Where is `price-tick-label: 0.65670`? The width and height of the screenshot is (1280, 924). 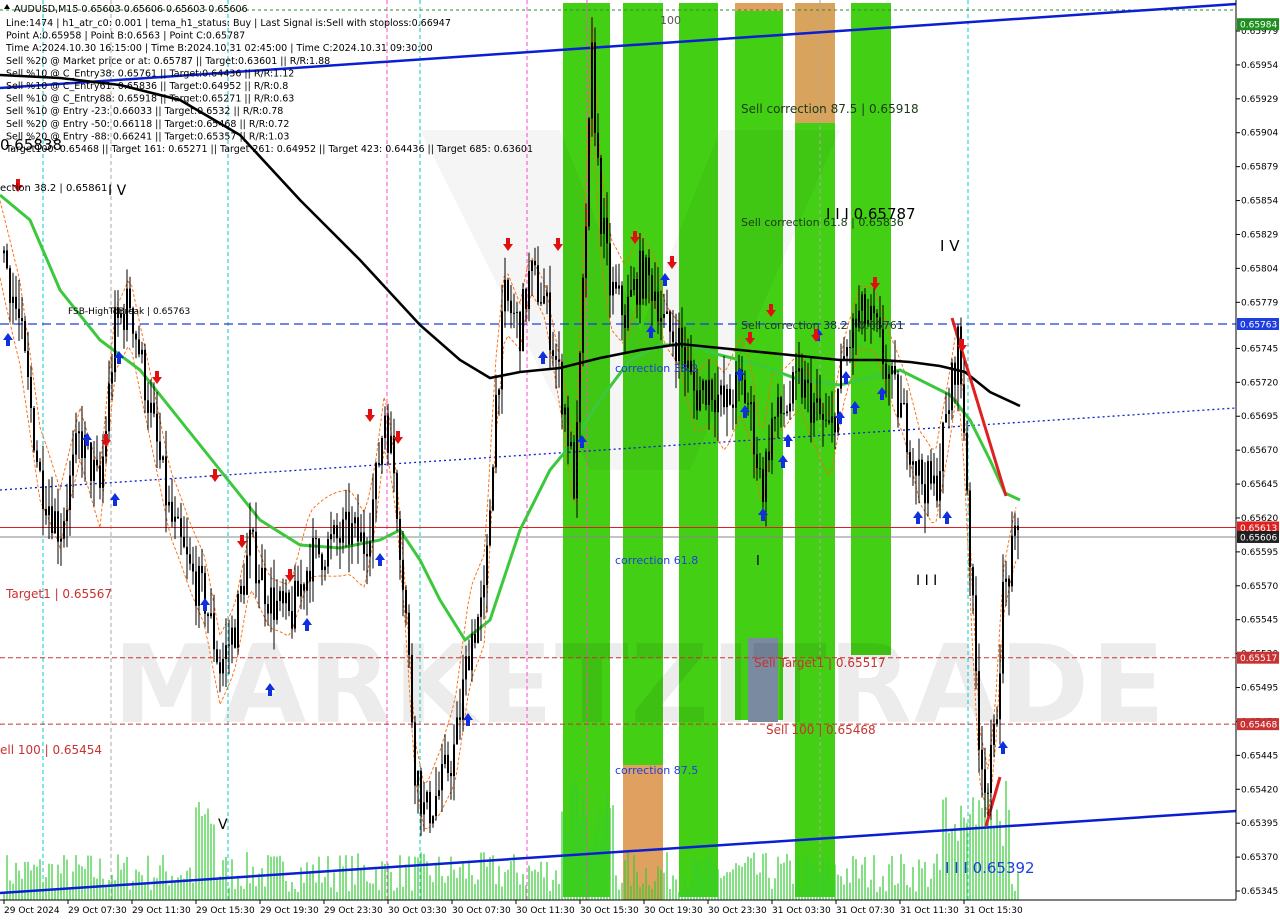
price-tick-label: 0.65670 is located at coordinates (1259, 451).